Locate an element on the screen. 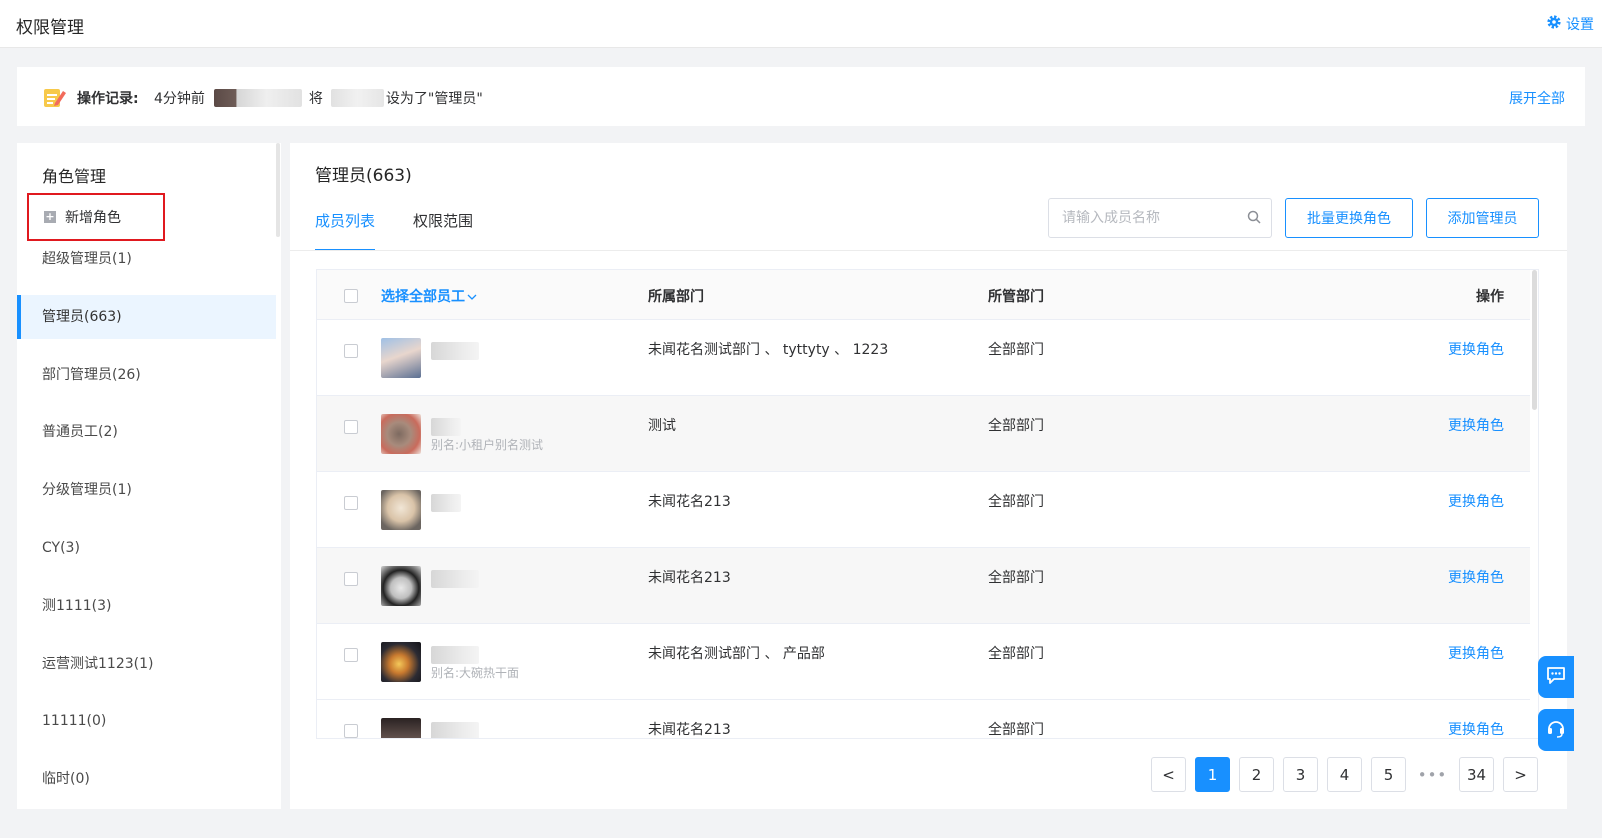  page-button-current: 1 is located at coordinates (1212, 774).